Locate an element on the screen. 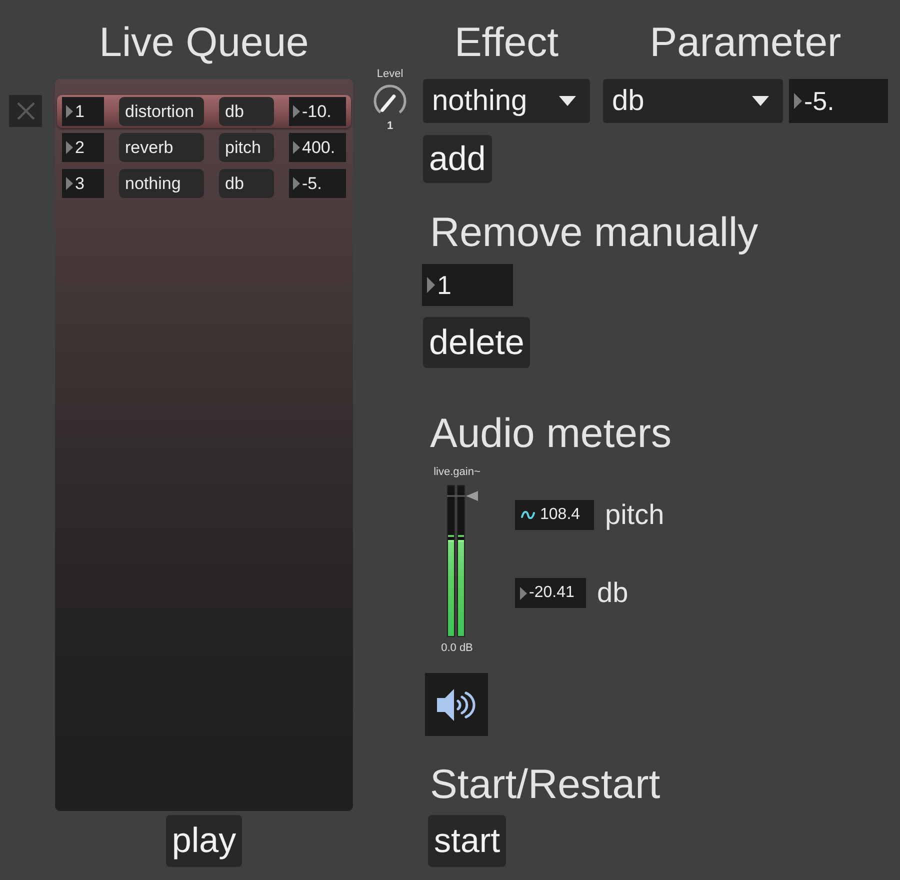 Image resolution: width=900 pixels, height=880 pixels. start-button: start is located at coordinates (467, 841).